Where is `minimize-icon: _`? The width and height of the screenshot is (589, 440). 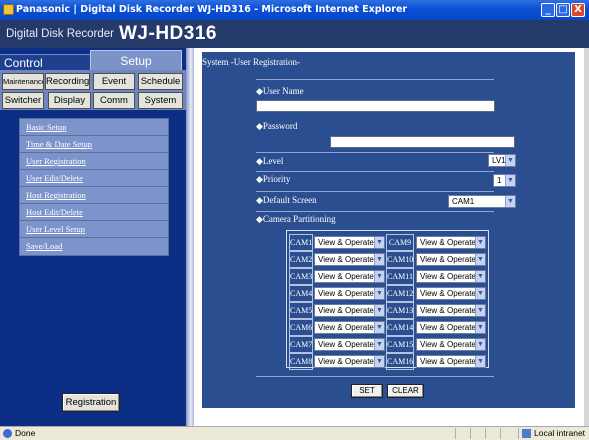
minimize-icon: _ is located at coordinates (548, 9).